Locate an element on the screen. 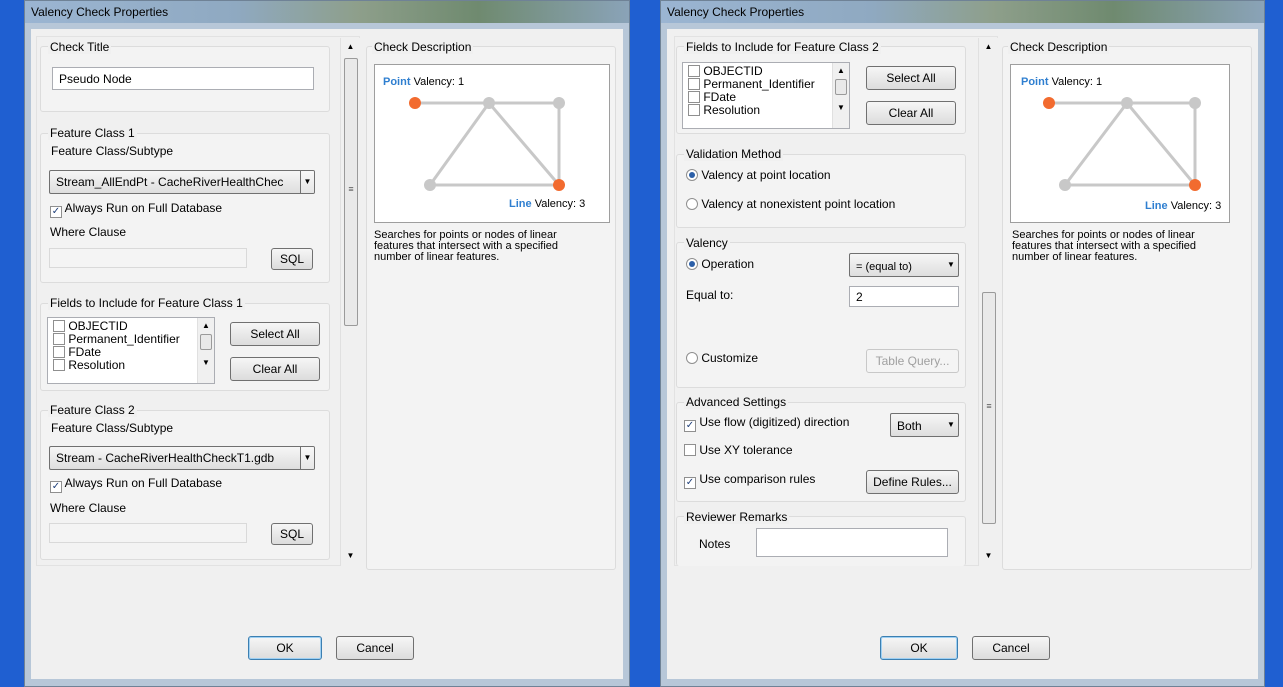 The height and width of the screenshot is (687, 1283). operation-combo: = (equal to) ▼ is located at coordinates (904, 265).